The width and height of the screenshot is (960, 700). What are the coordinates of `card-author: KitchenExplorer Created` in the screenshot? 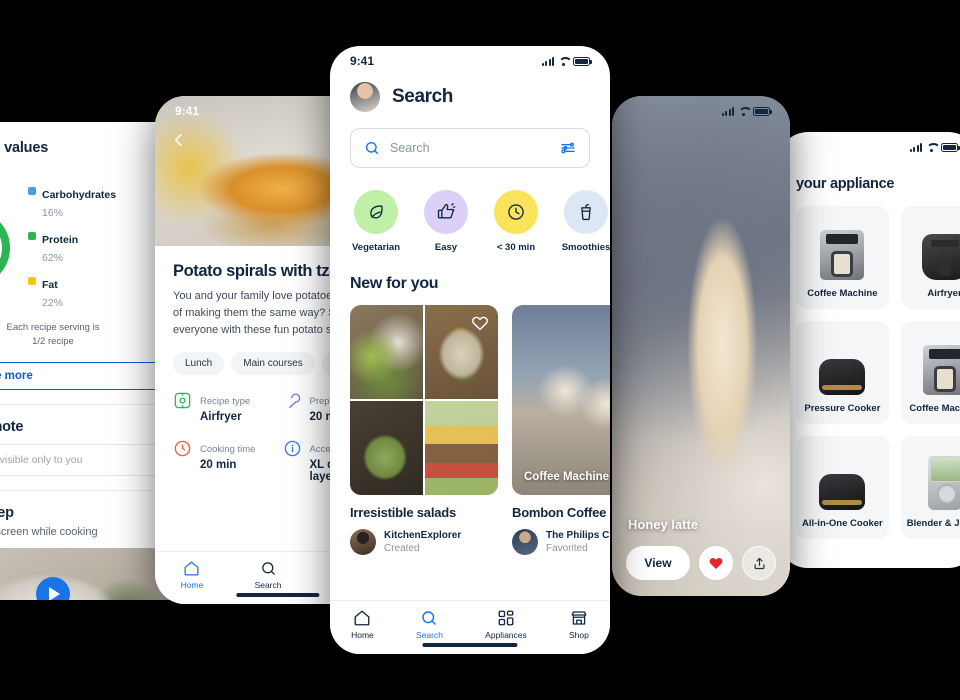 It's located at (424, 542).